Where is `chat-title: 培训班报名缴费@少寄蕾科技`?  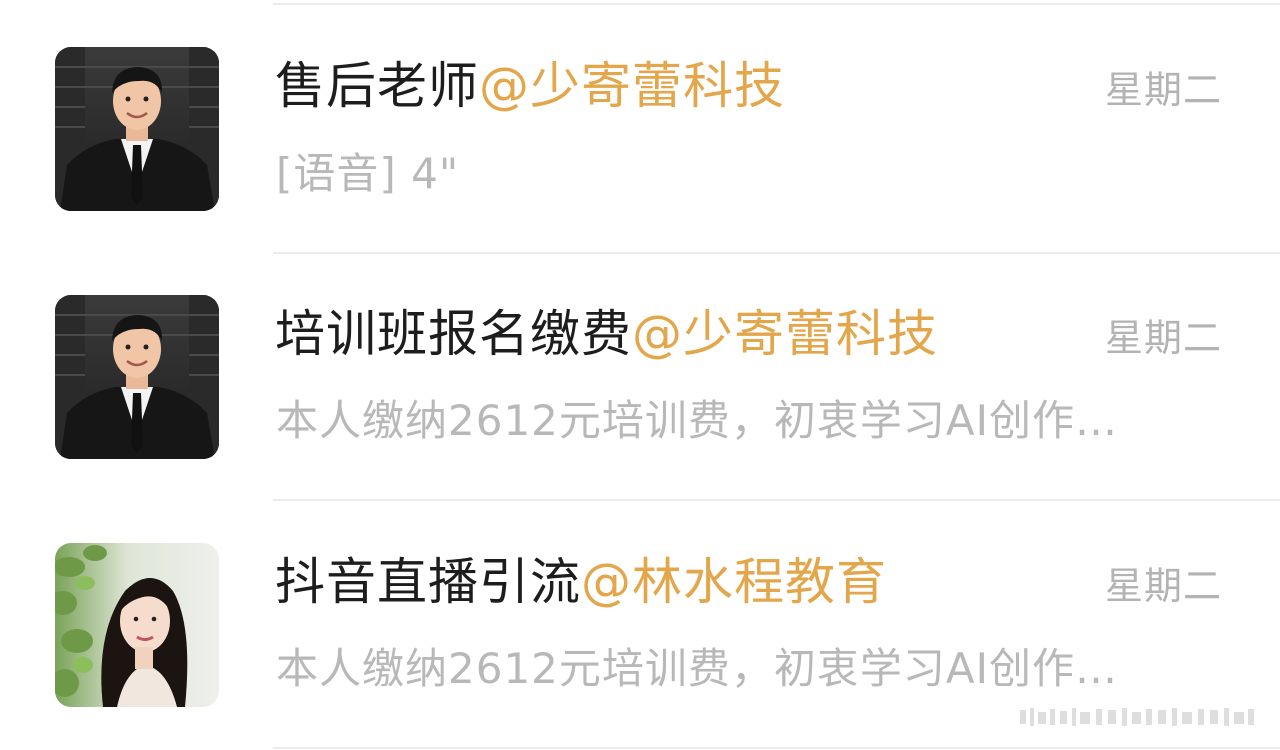 chat-title: 培训班报名缴费@少寄蕾科技 is located at coordinates (606, 334).